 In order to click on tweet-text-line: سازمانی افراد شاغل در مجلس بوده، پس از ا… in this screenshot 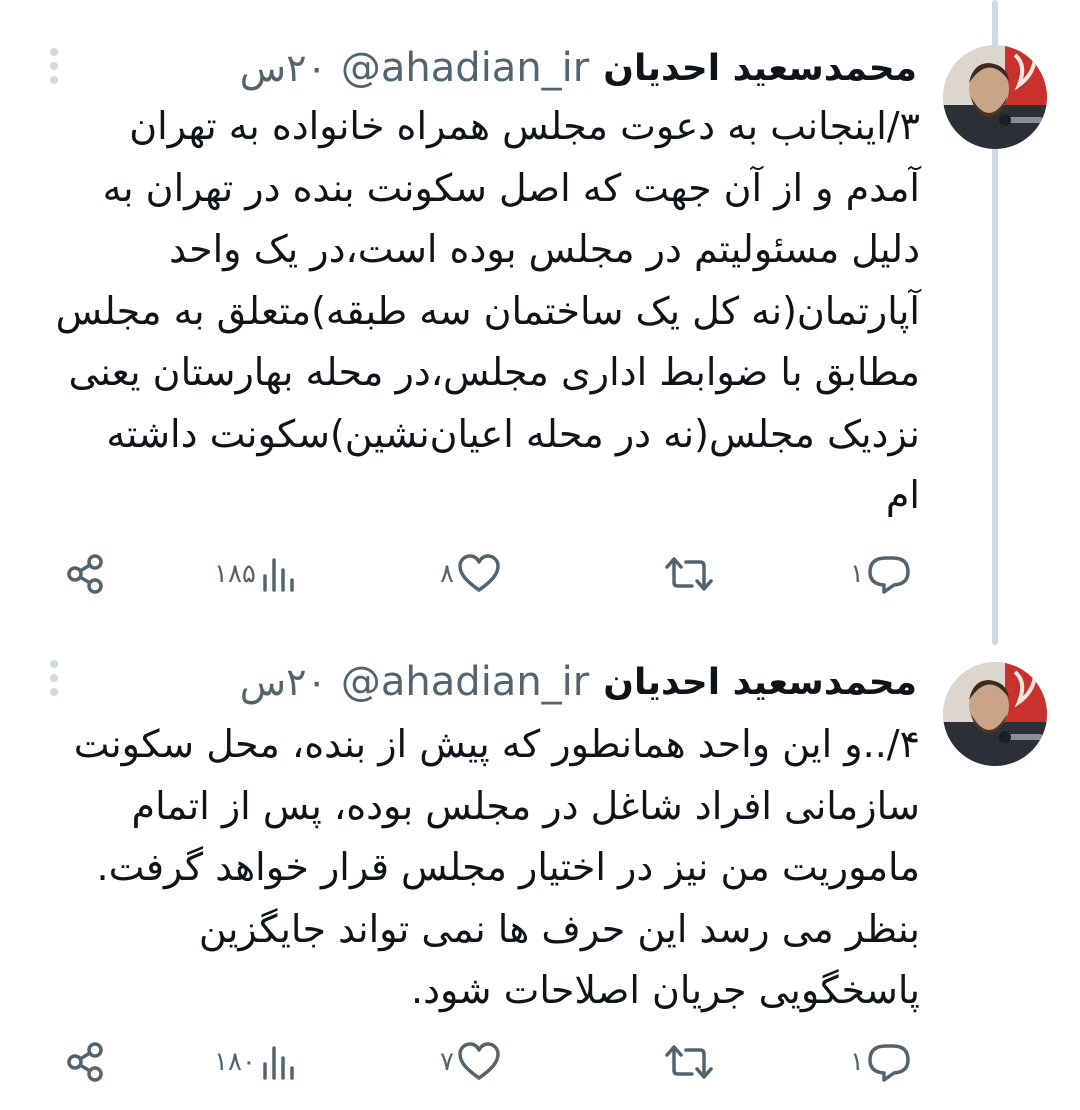, I will do `click(525, 805)`.